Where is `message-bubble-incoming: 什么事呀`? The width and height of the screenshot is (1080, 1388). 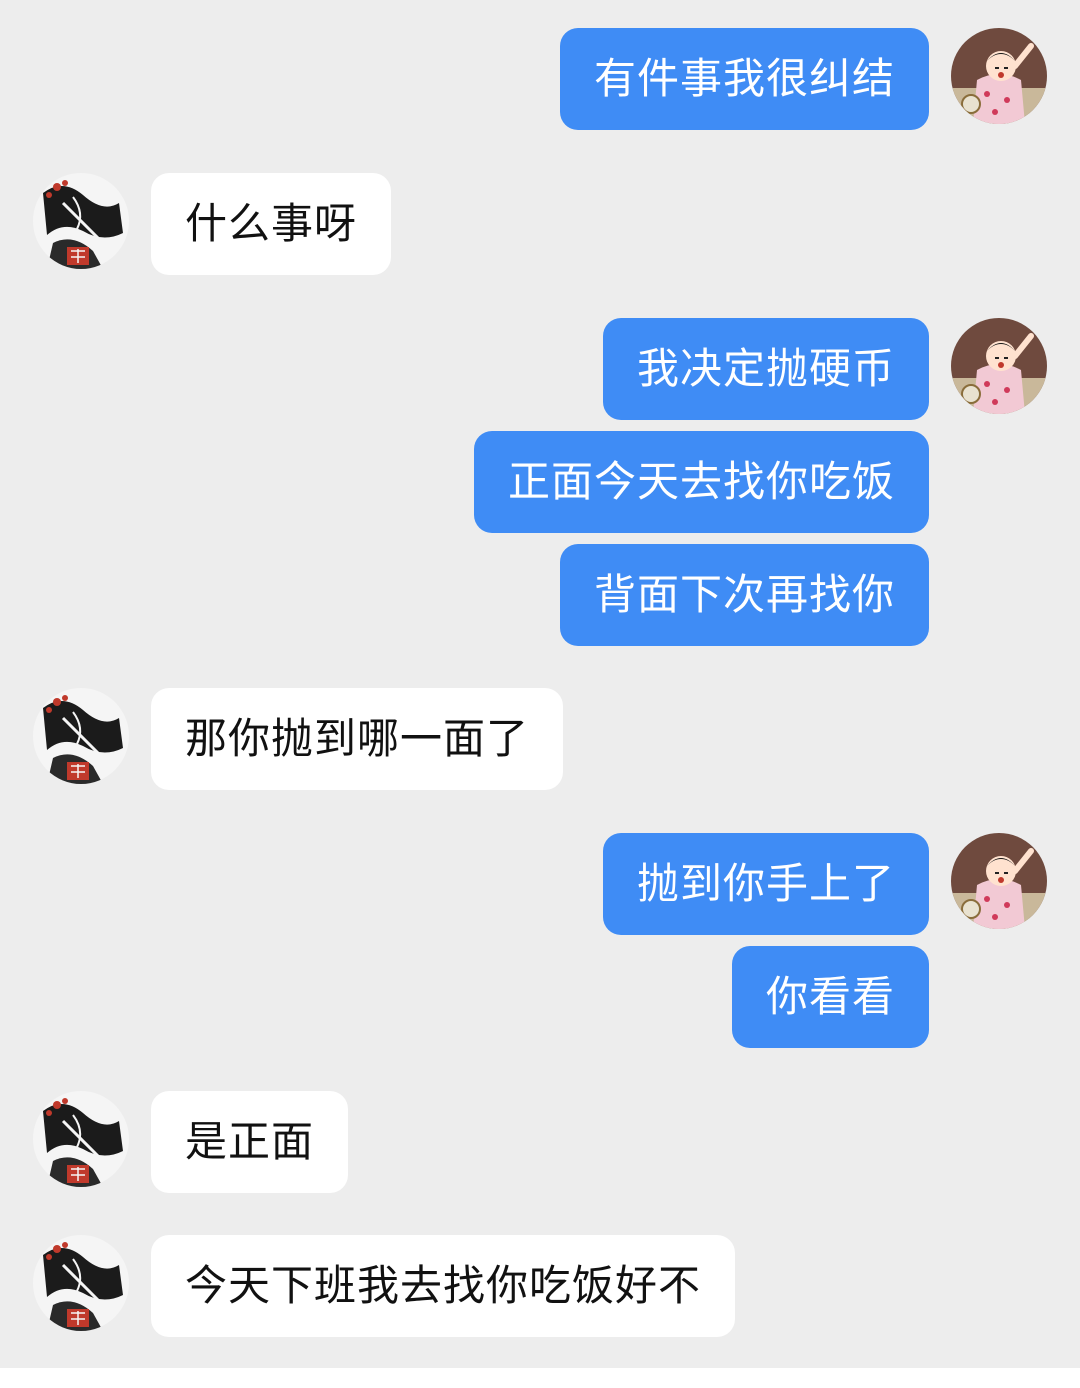
message-bubble-incoming: 什么事呀 is located at coordinates (271, 224).